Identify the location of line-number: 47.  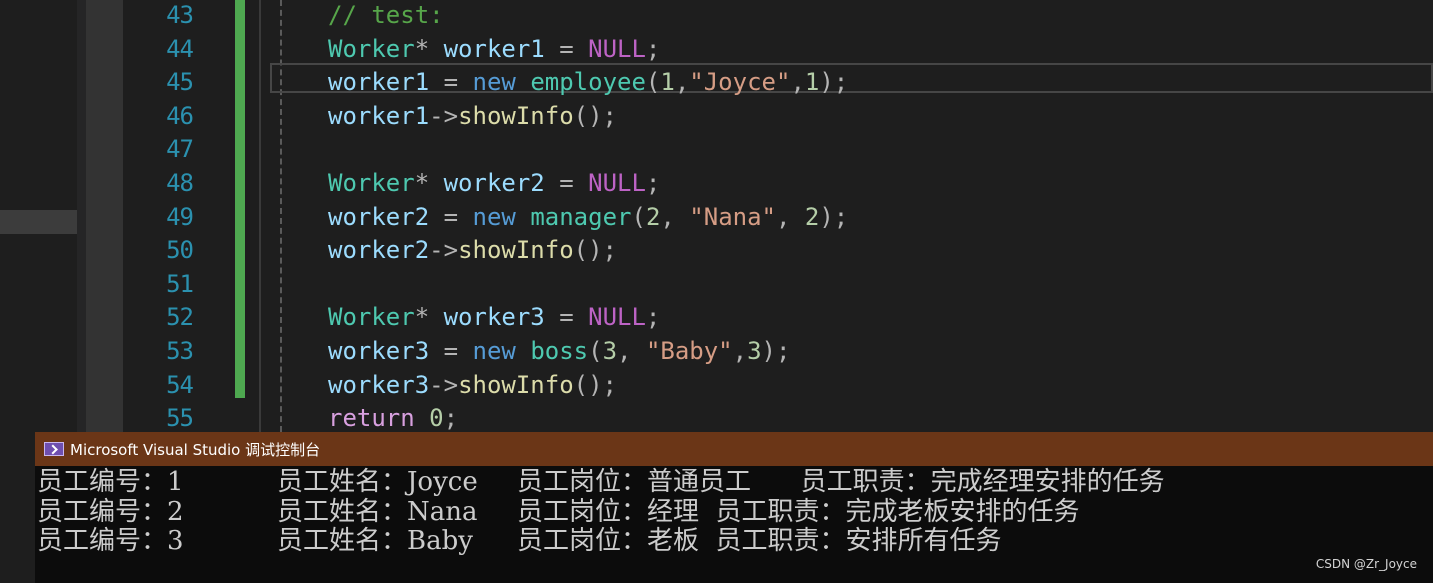
(180, 149).